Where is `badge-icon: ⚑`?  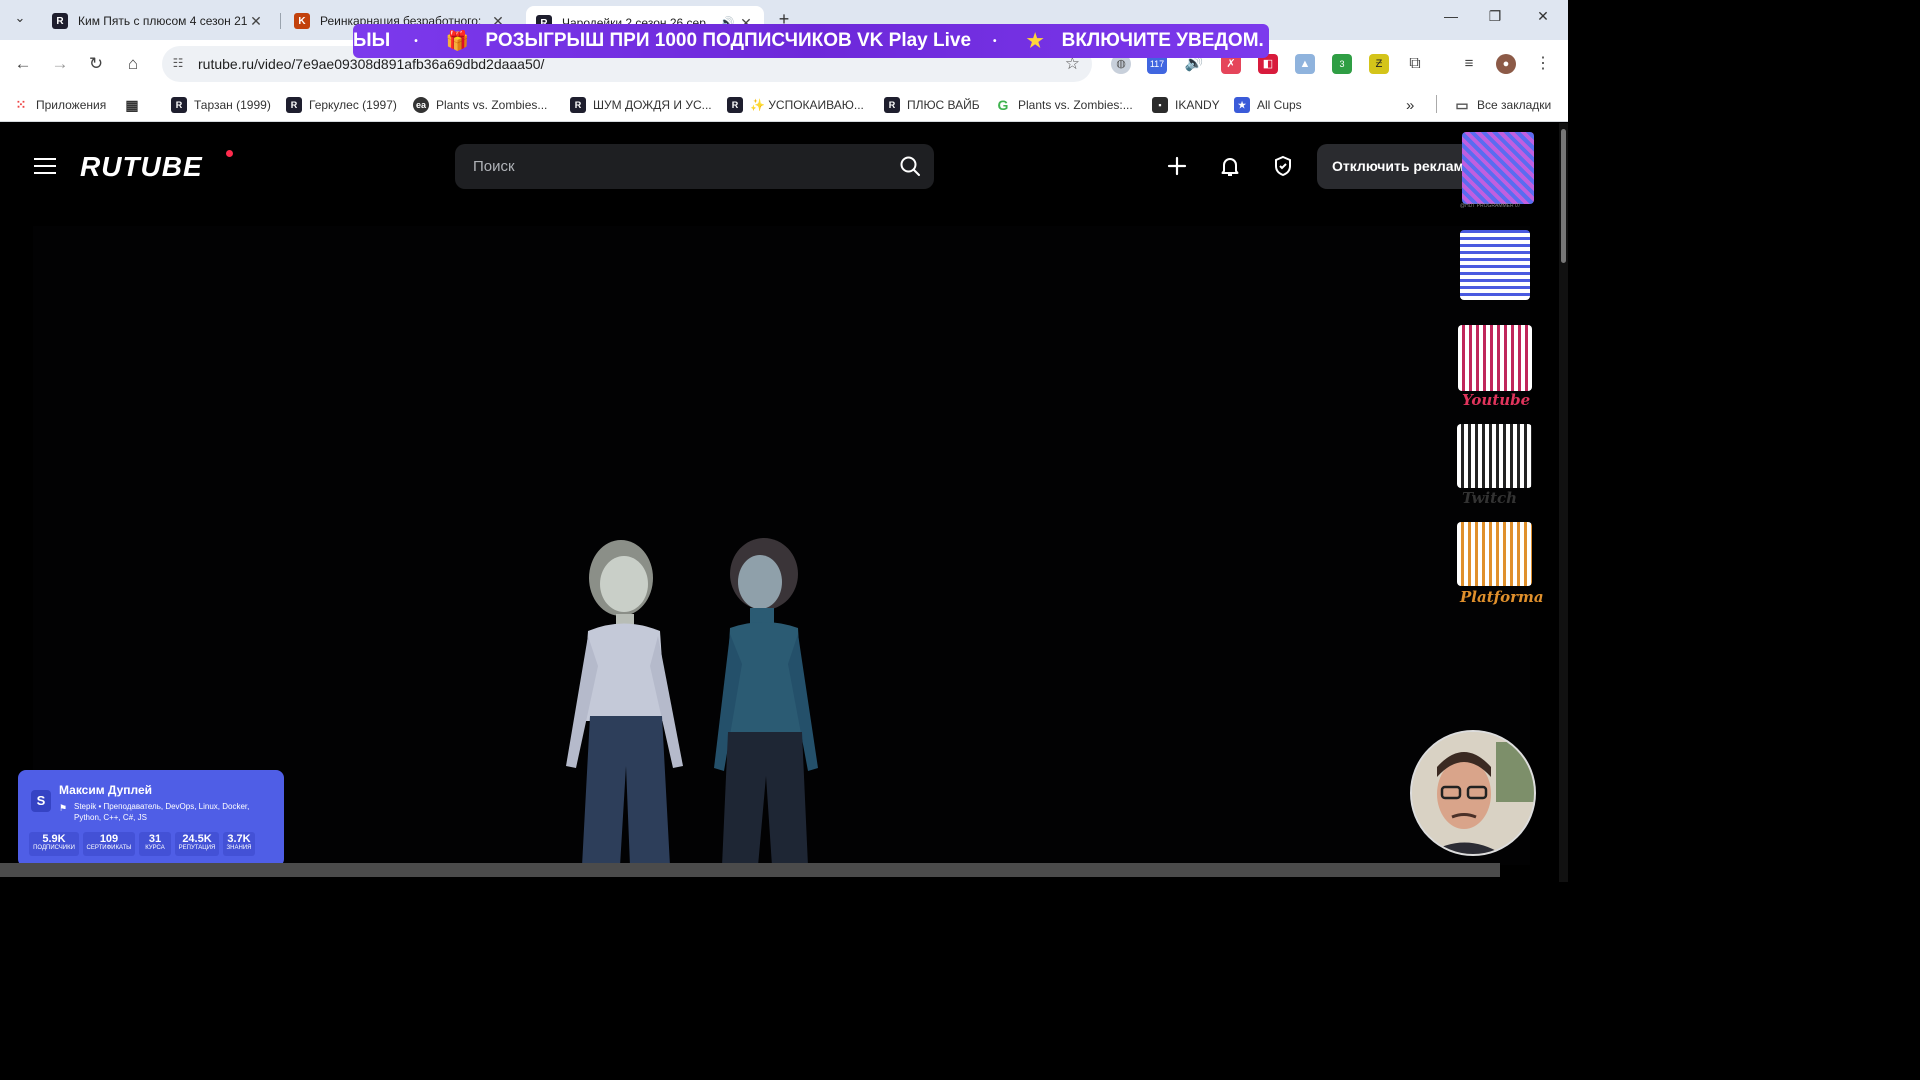
badge-icon: ⚑ is located at coordinates (63, 808).